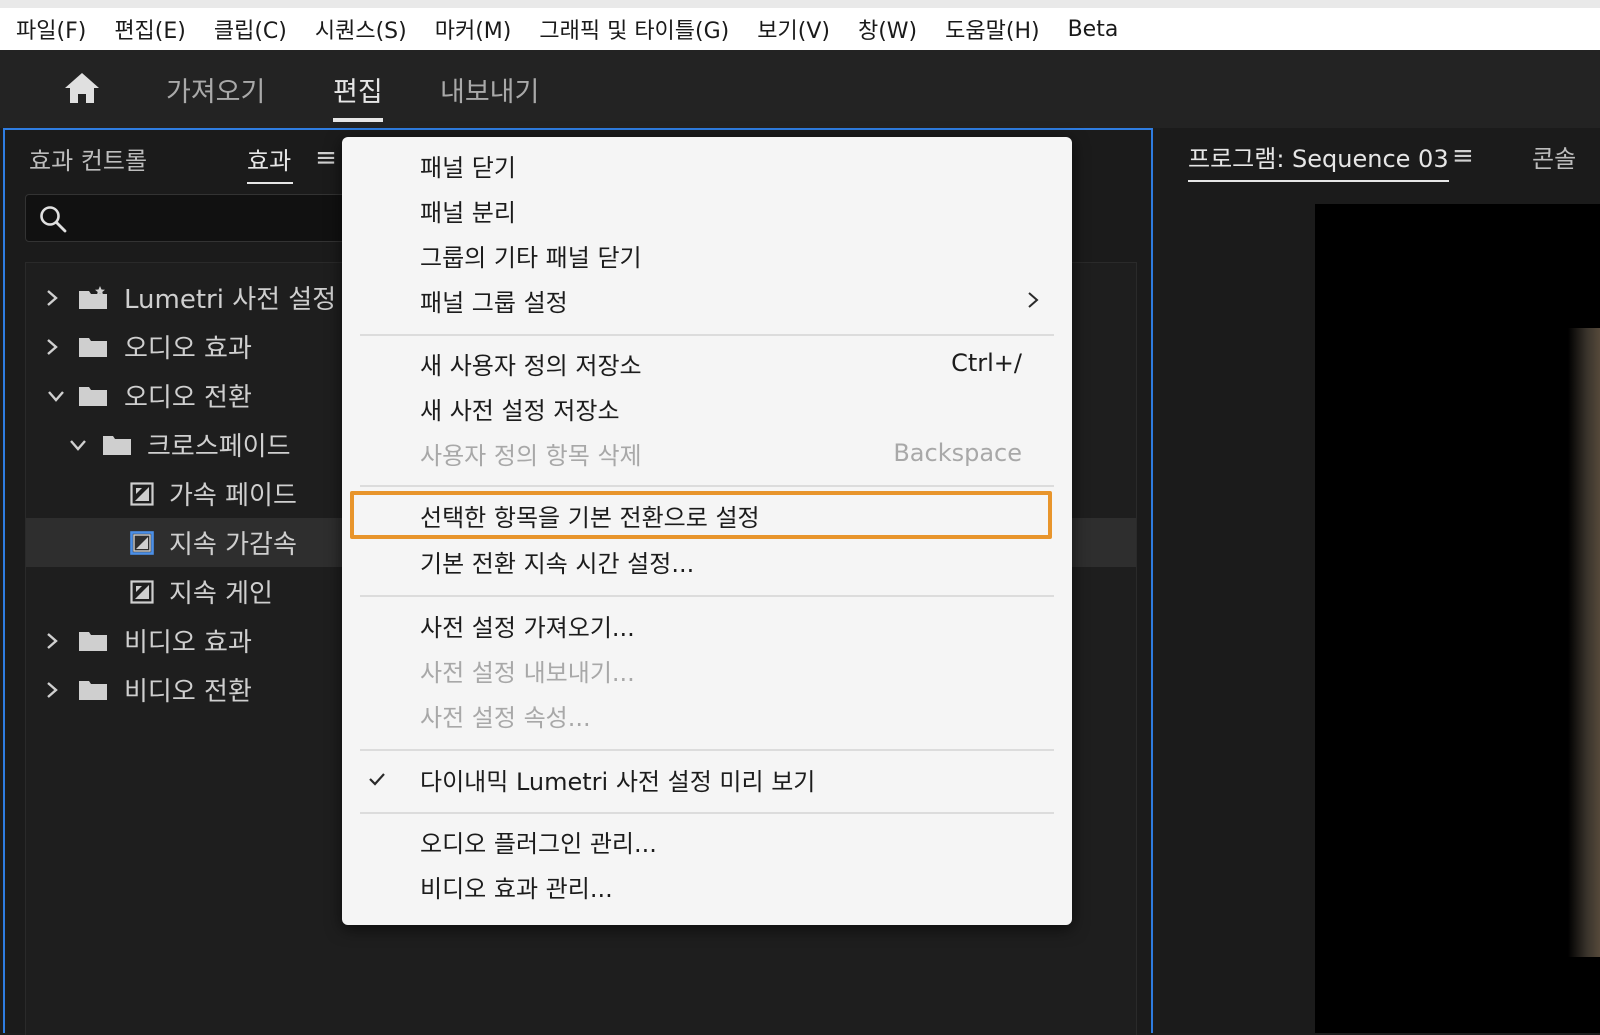 This screenshot has width=1600, height=1035. I want to click on menu-item-label: 새 사용자 정의 저장소, so click(531, 365).